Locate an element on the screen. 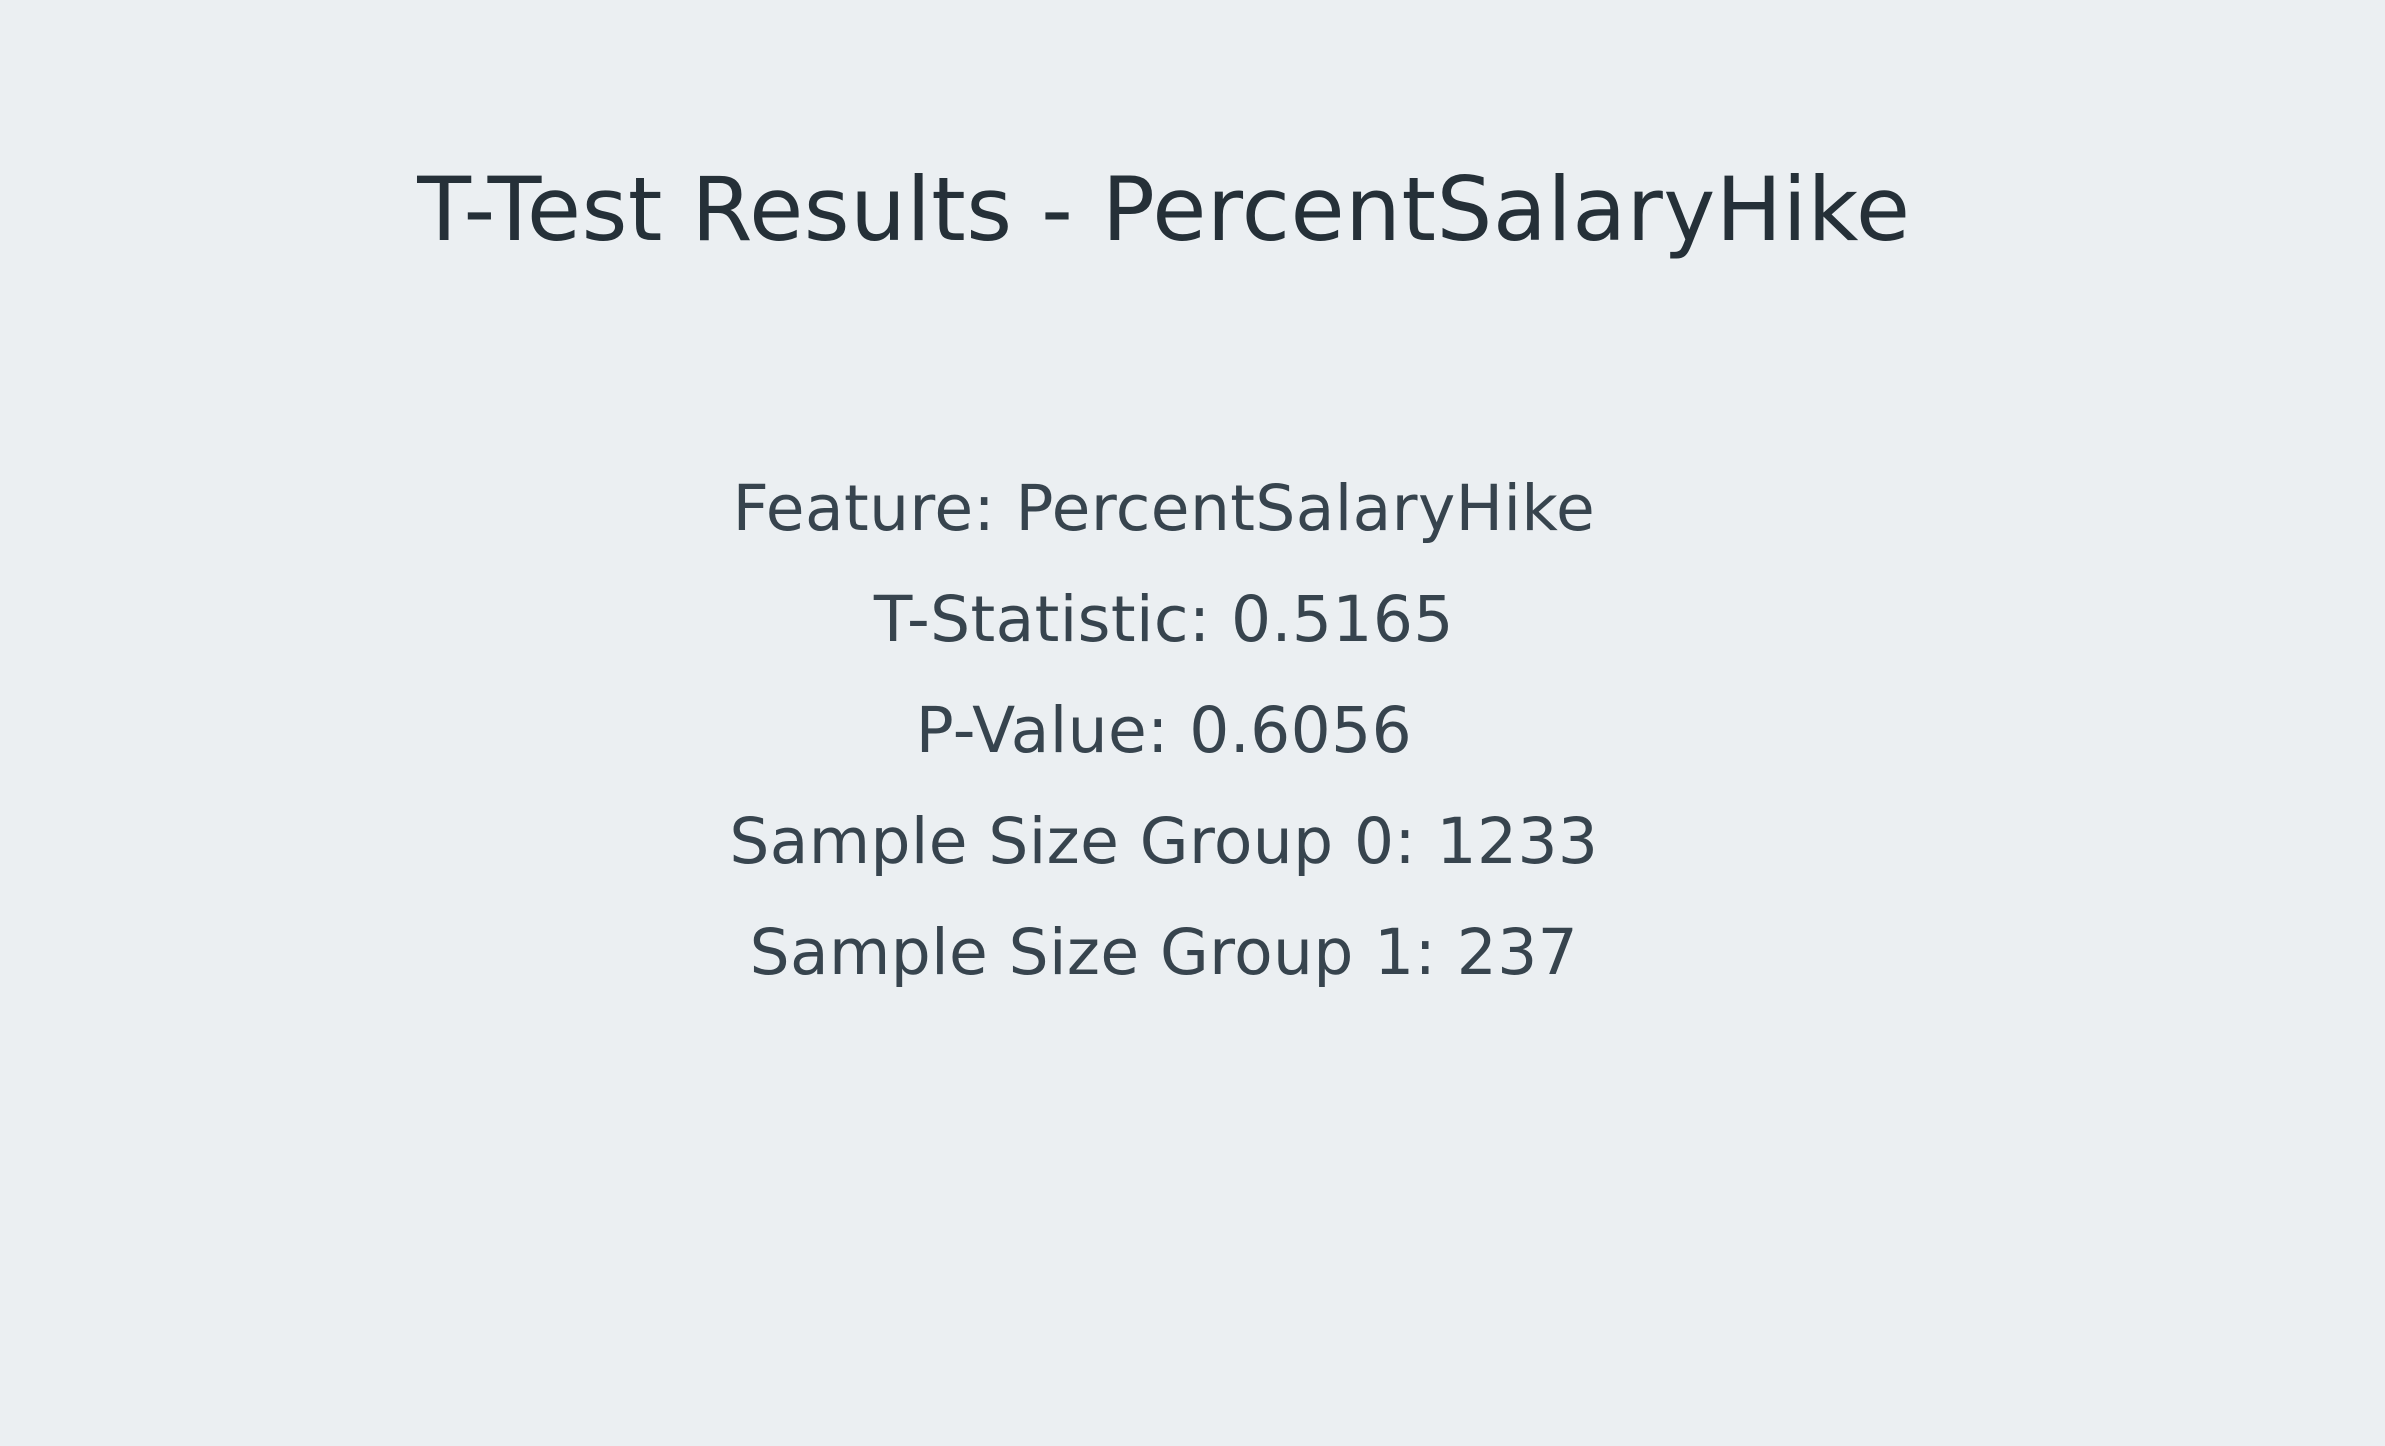 This screenshot has width=2385, height=1446. t-statistic-line: T-Statistic: 0.5165 is located at coordinates (1163, 619).